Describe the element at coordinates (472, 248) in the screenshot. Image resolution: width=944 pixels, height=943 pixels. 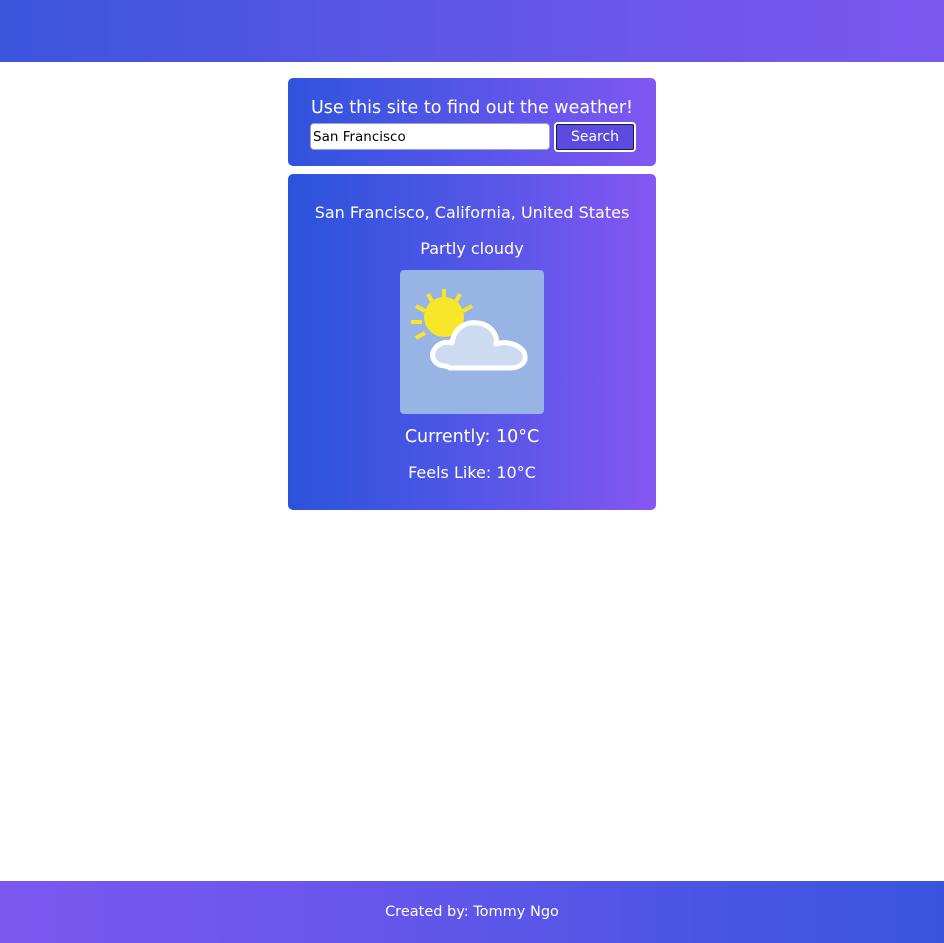
I see `condition-label: Partly cloudy` at that location.